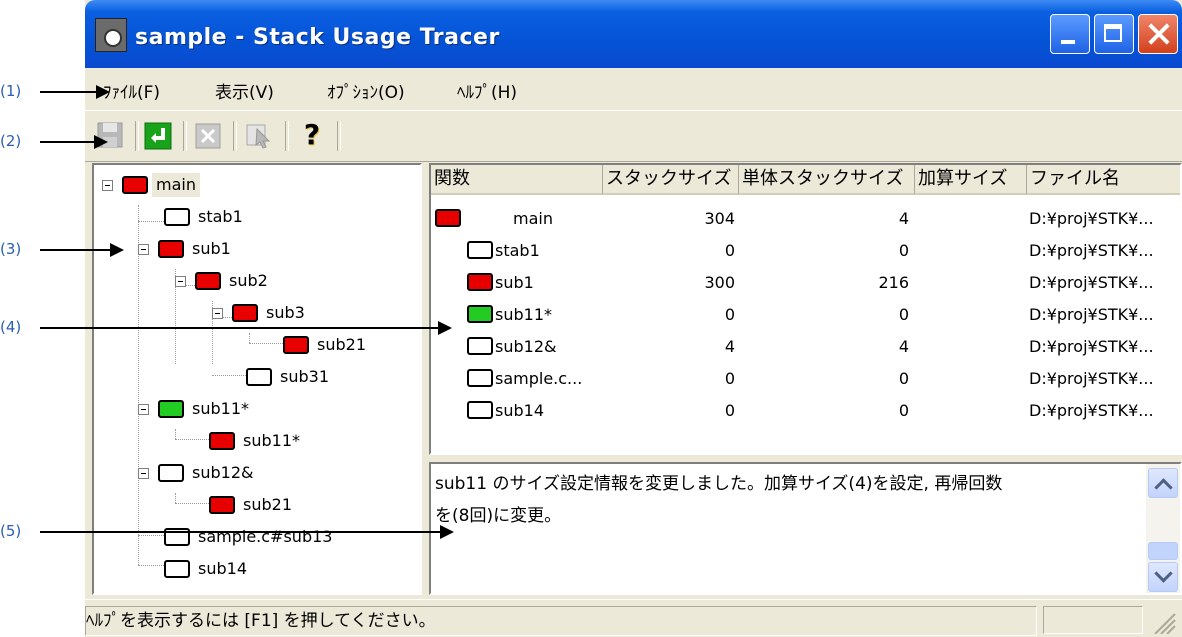 Image resolution: width=1182 pixels, height=637 pixels. Describe the element at coordinates (317, 37) in the screenshot. I see `window-title: sample - Stack Usage Tracer` at that location.